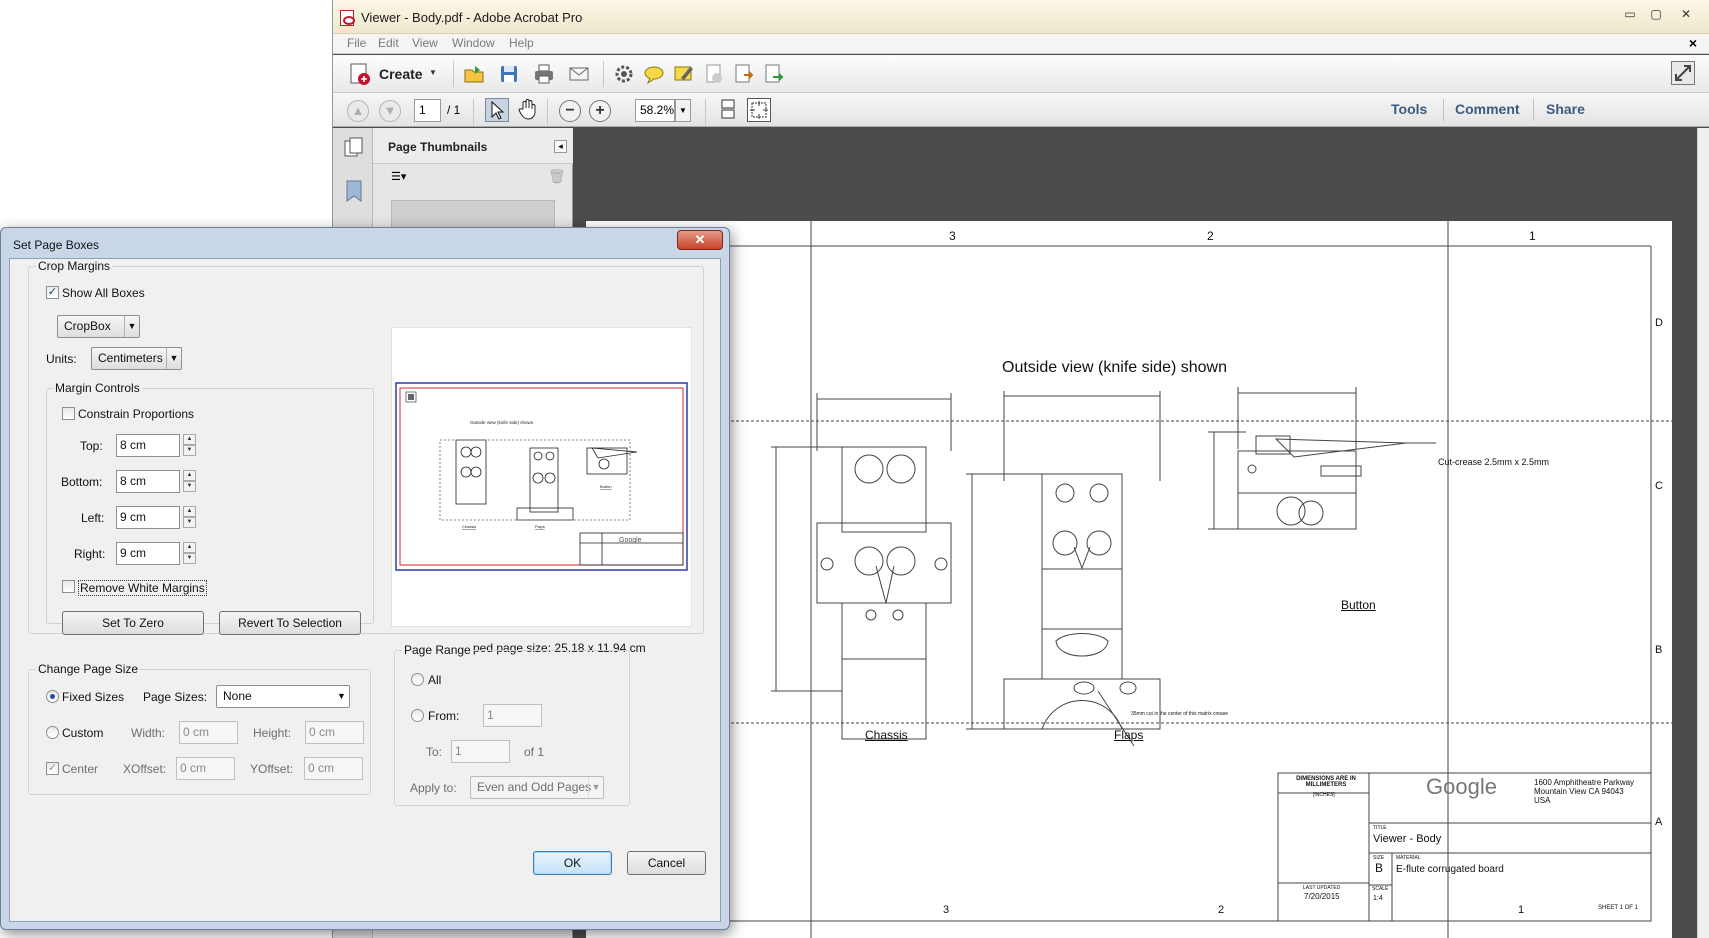 The image size is (1709, 938). I want to click on range-to-input: 1, so click(480, 751).